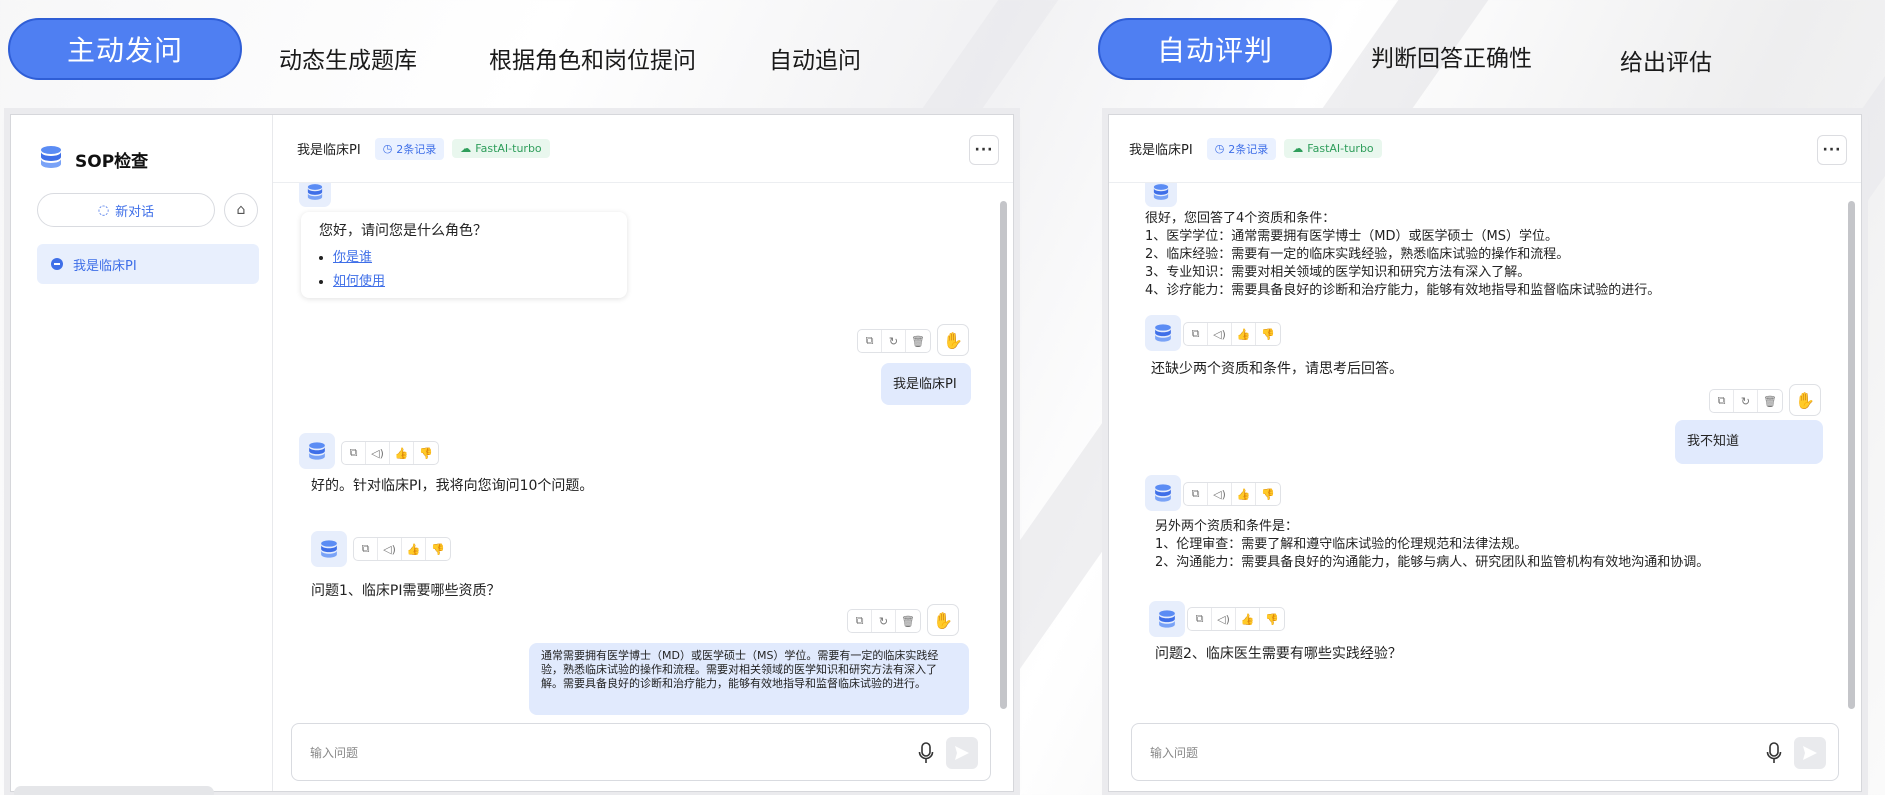  I want to click on bot-message: 好的。针对临床PI，我将向您询问10个问题。, so click(452, 486).